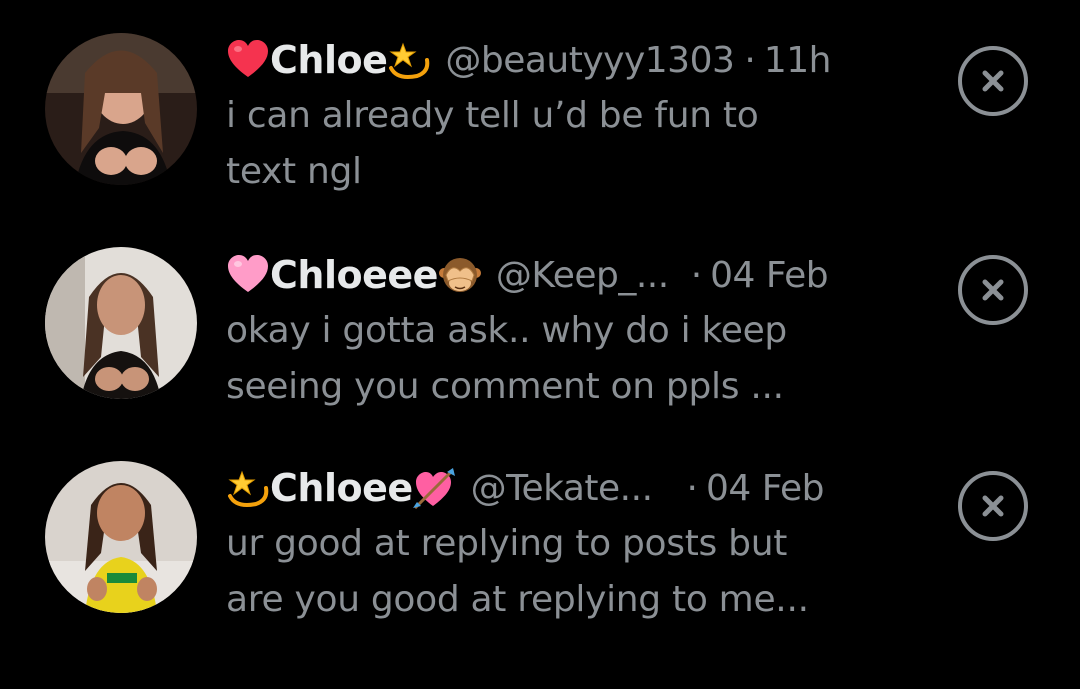 This screenshot has width=1080, height=689. Describe the element at coordinates (507, 543) in the screenshot. I see `message-line: ur good at replying to posts but` at that location.